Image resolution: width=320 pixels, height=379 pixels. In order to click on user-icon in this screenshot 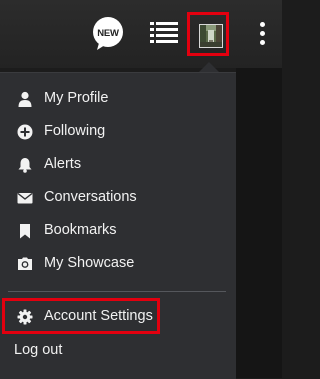, I will do `click(25, 99)`.